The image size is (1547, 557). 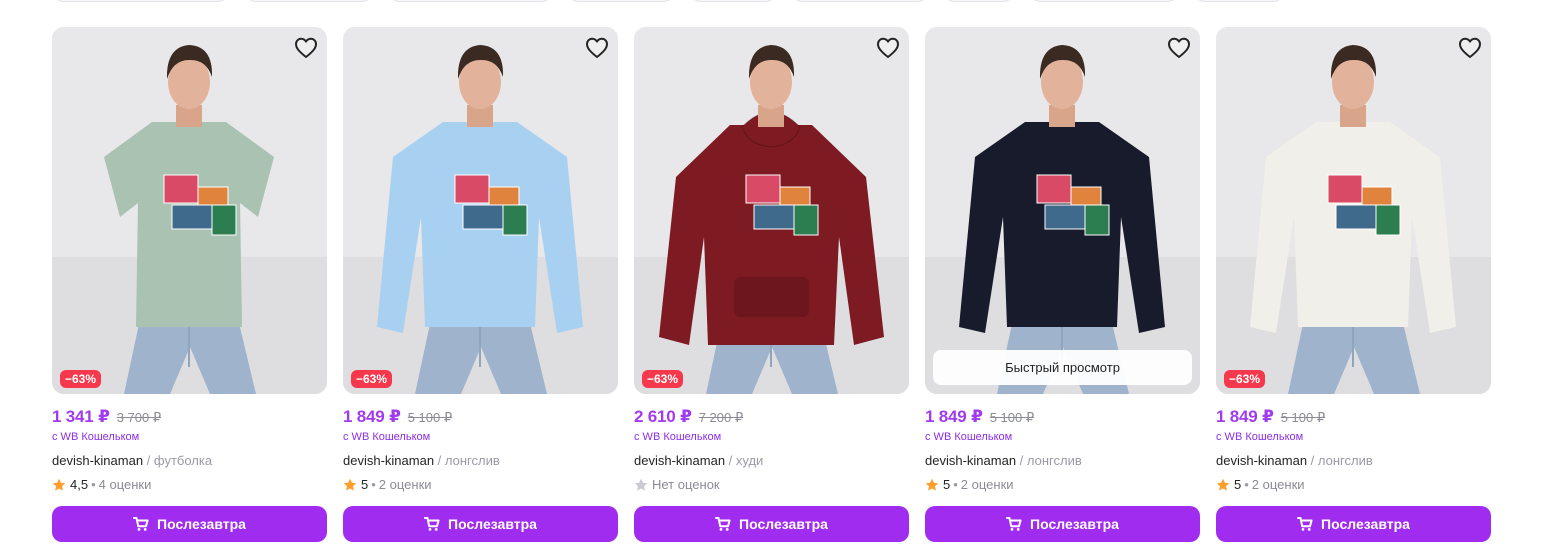 I want to click on current-price: 2 610 ₽, so click(x=663, y=416).